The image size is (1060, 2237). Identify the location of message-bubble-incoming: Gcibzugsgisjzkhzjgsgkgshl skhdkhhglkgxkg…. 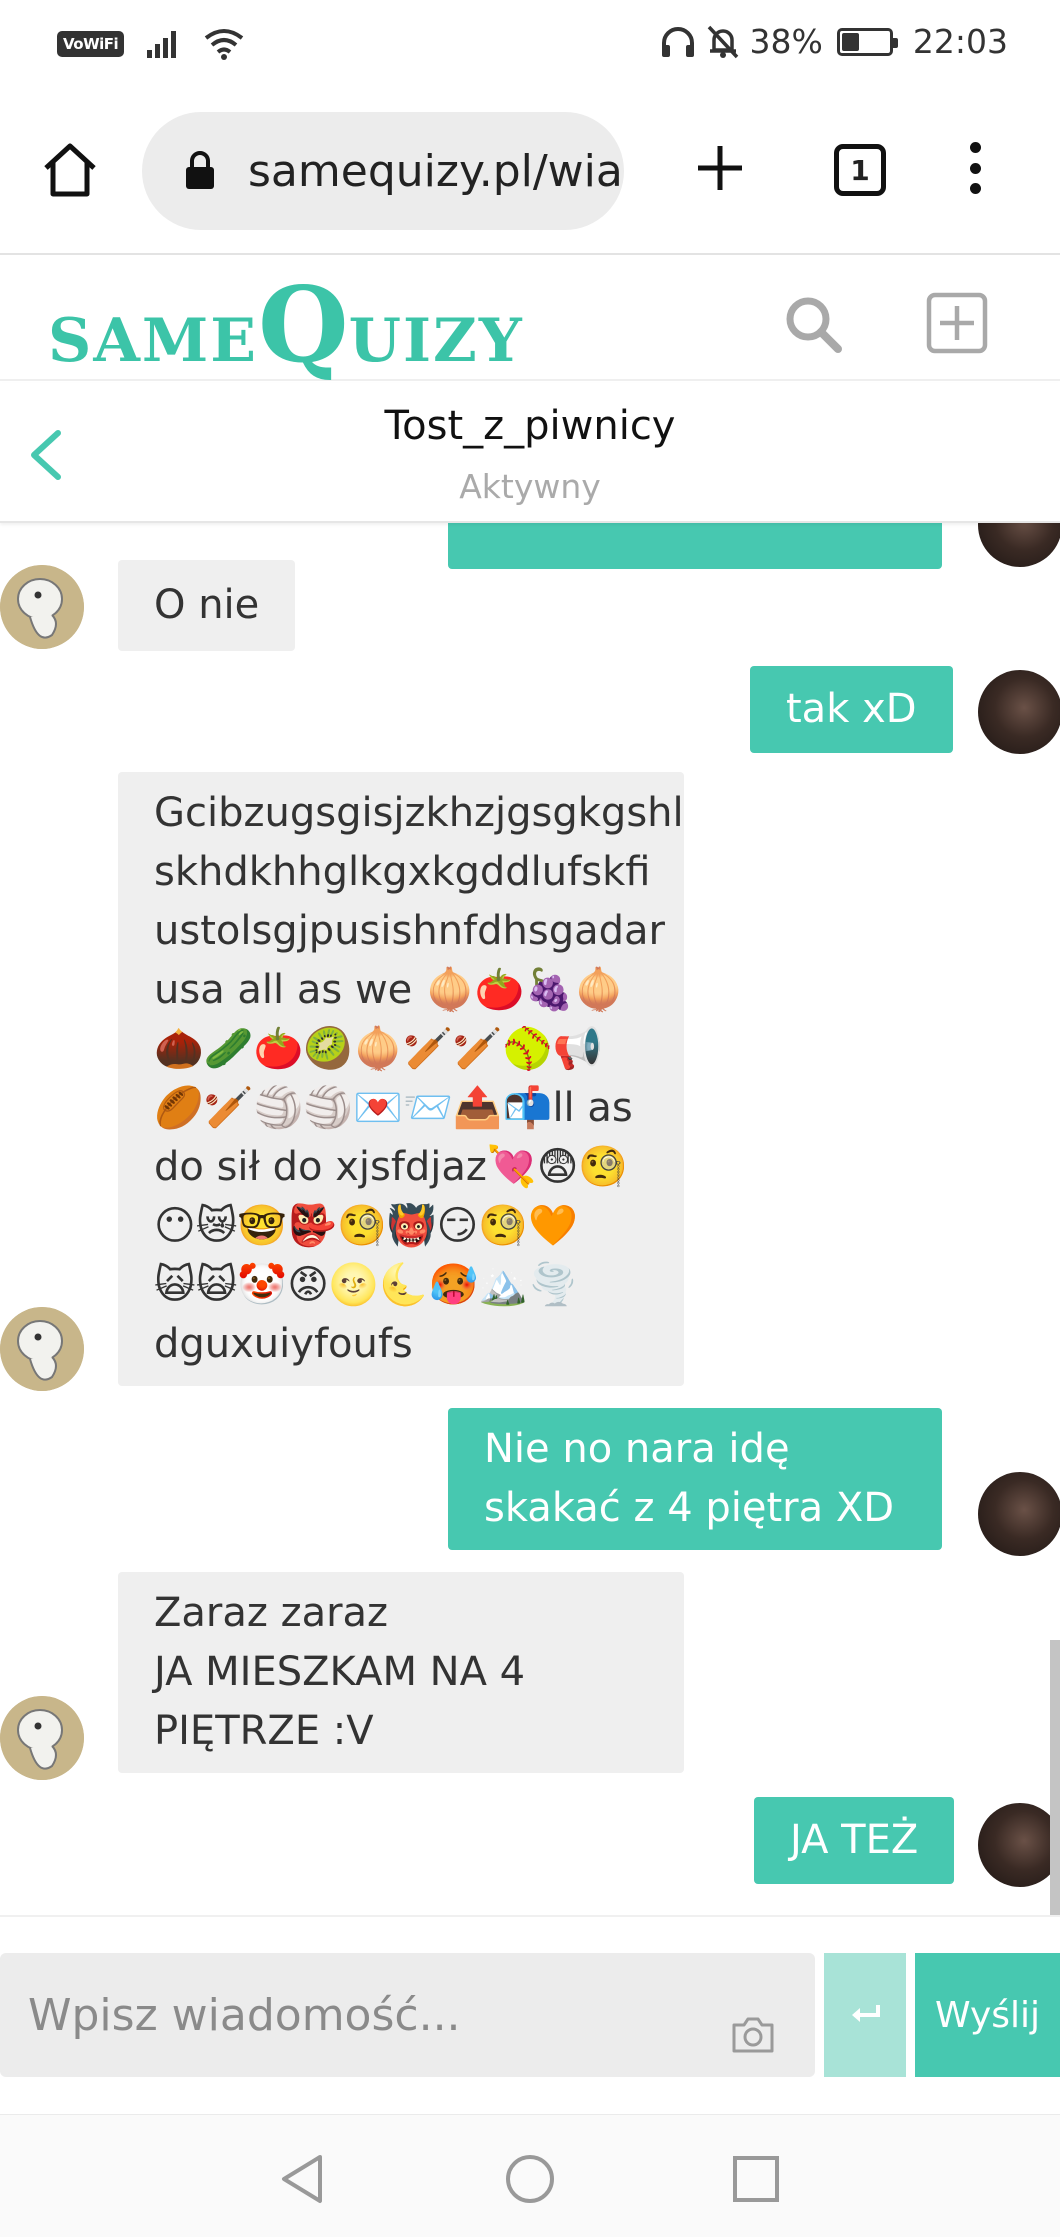
(401, 1079).